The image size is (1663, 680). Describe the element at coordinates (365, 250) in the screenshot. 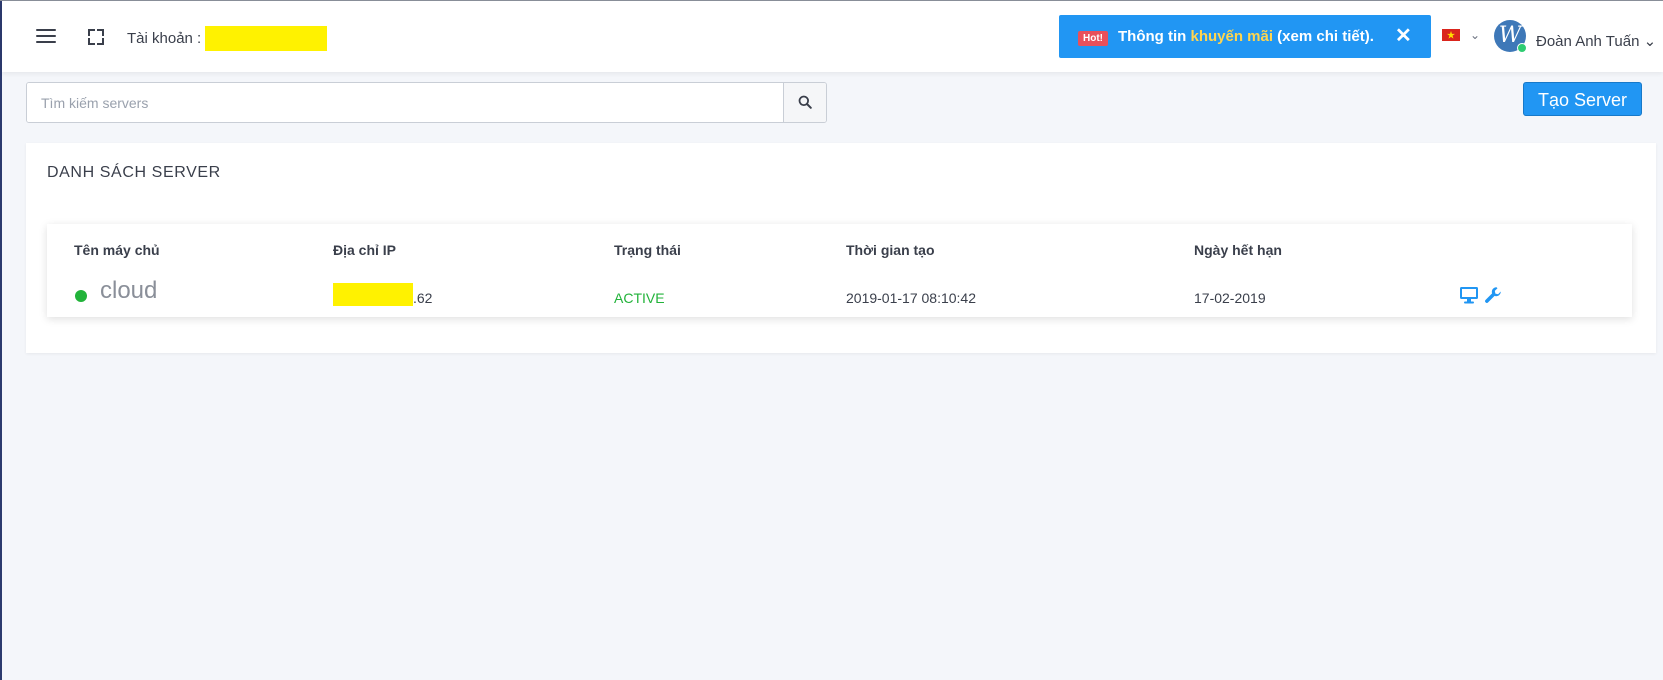

I see `column-header-ip: Địa chỉ IP` at that location.